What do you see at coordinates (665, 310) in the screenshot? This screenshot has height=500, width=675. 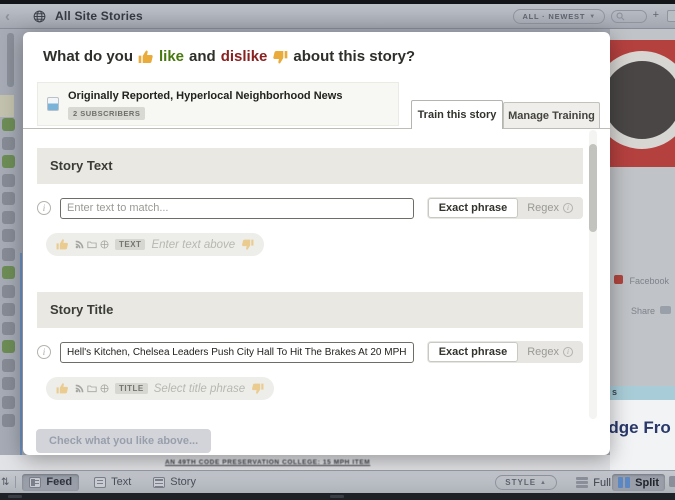 I see `comment-bubble-icon` at bounding box center [665, 310].